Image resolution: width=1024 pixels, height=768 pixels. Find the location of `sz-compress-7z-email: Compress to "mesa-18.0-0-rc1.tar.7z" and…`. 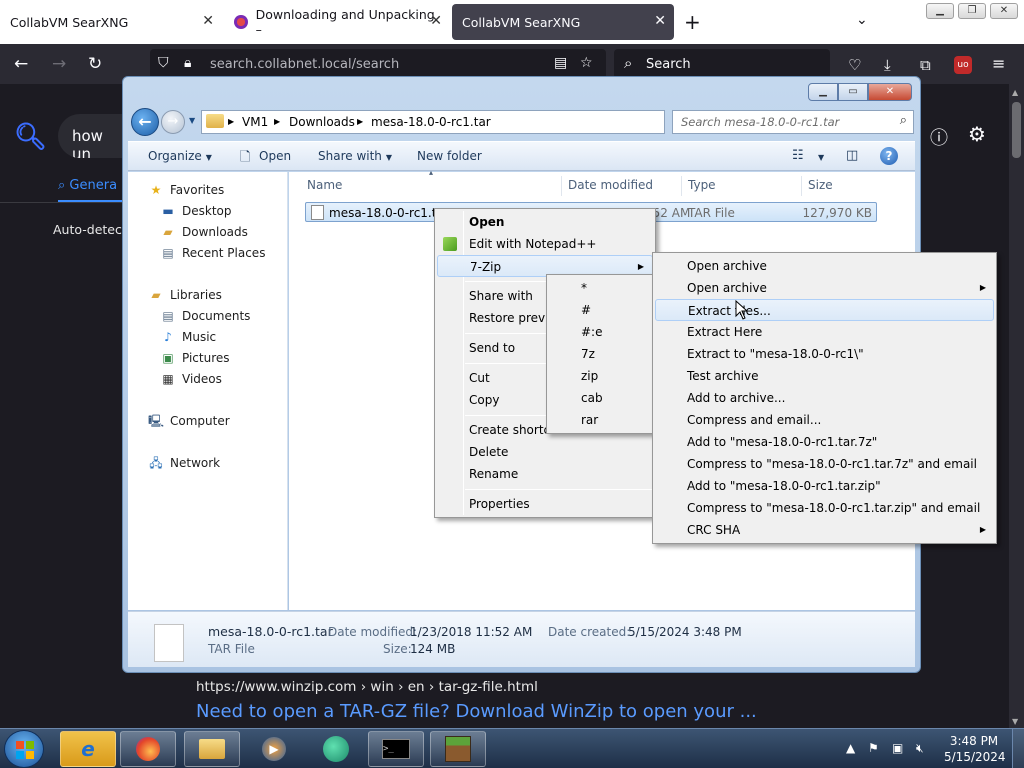

sz-compress-7z-email: Compress to "mesa-18.0-0-rc1.tar.7z" and… is located at coordinates (824, 464).